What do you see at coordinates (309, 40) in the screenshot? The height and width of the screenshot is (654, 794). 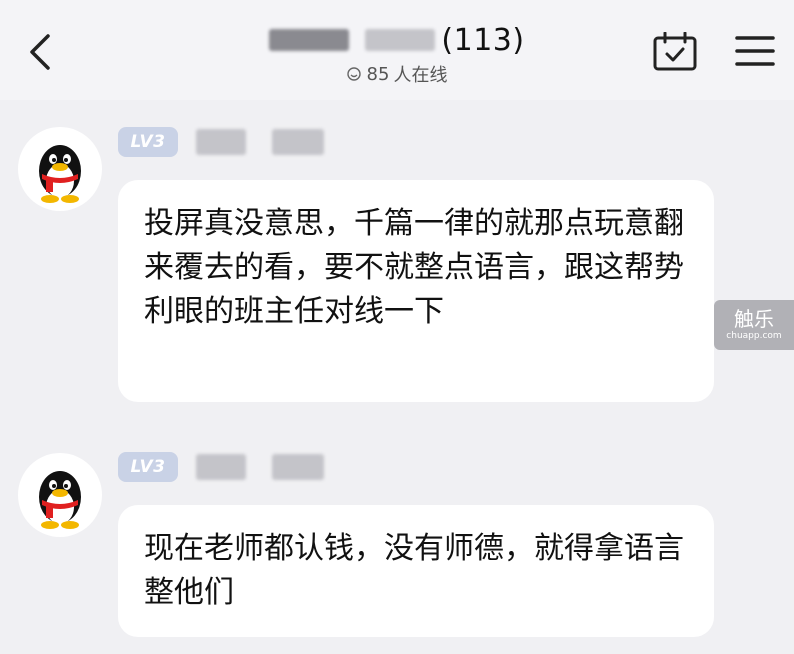 I see `group-name-redacted` at bounding box center [309, 40].